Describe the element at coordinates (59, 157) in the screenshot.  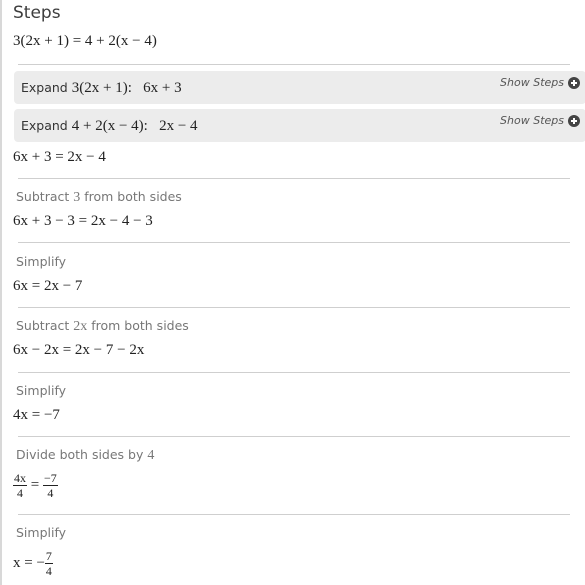
I see `expanded-equation: 6x + 3 = 2x − 4` at that location.